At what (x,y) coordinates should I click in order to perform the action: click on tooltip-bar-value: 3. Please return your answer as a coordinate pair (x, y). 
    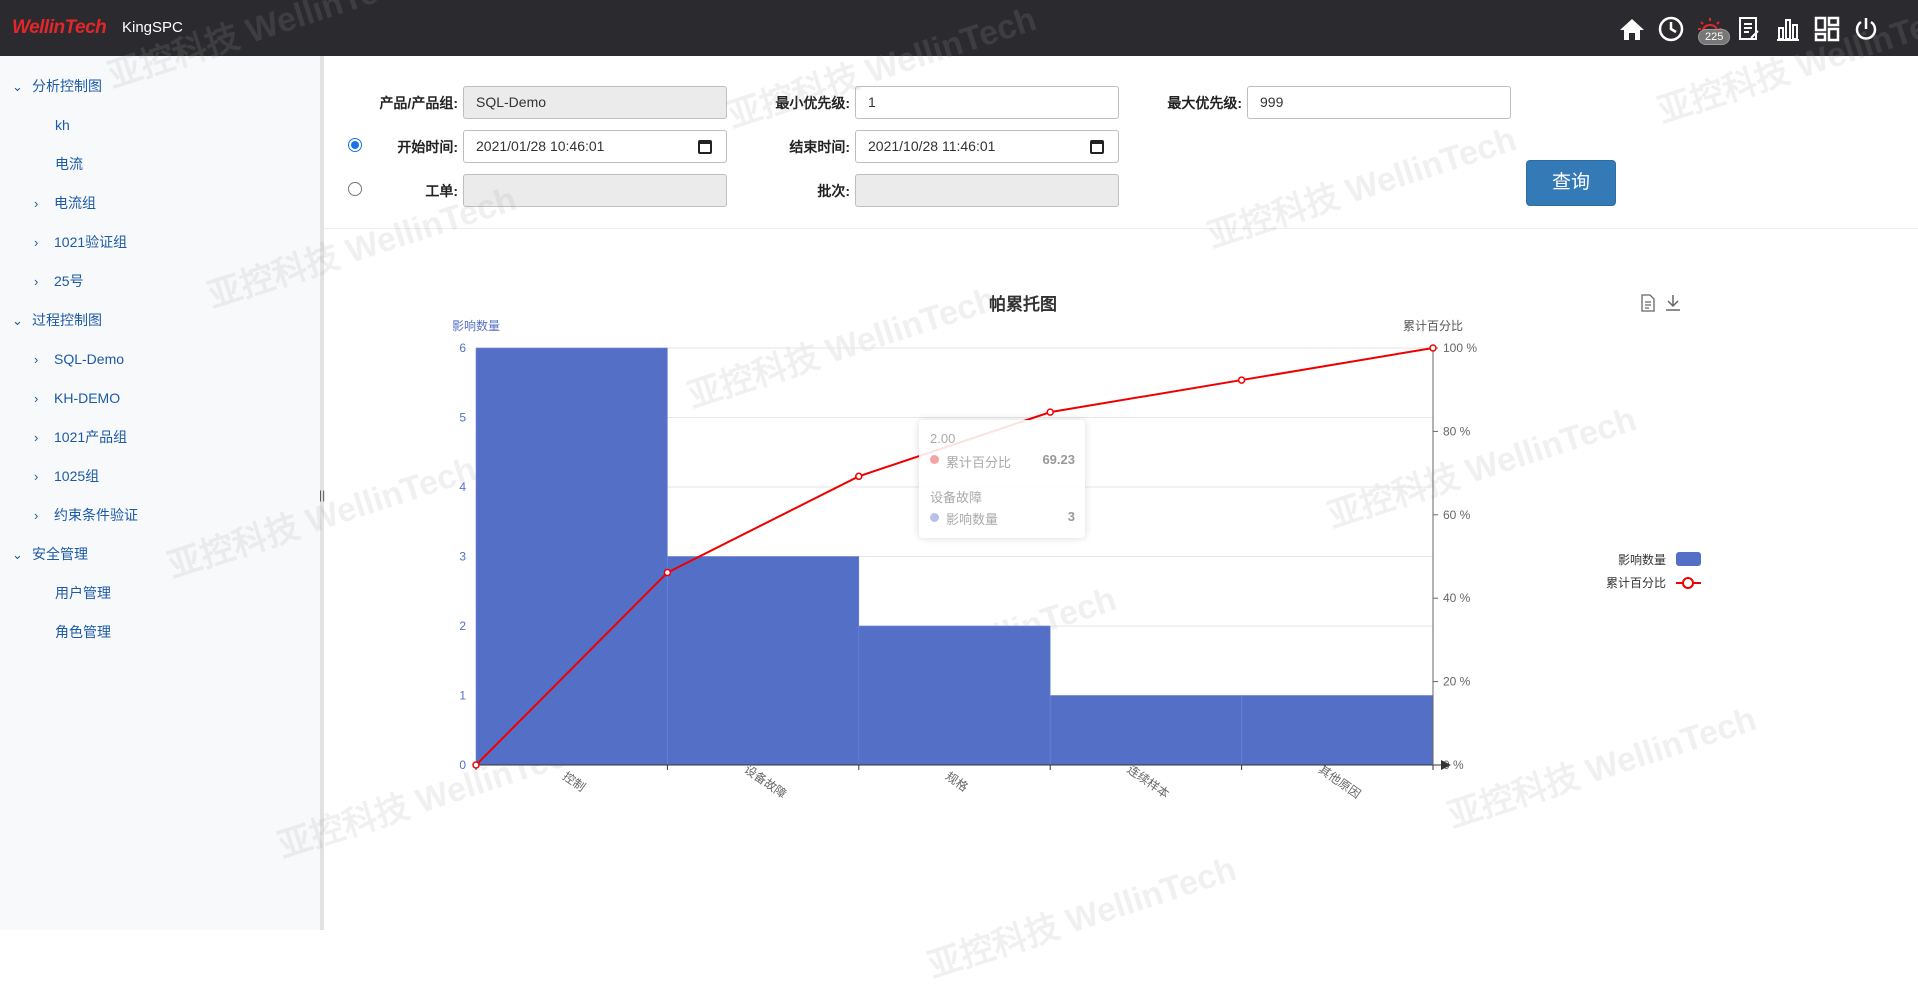
    Looking at the image, I should click on (1071, 516).